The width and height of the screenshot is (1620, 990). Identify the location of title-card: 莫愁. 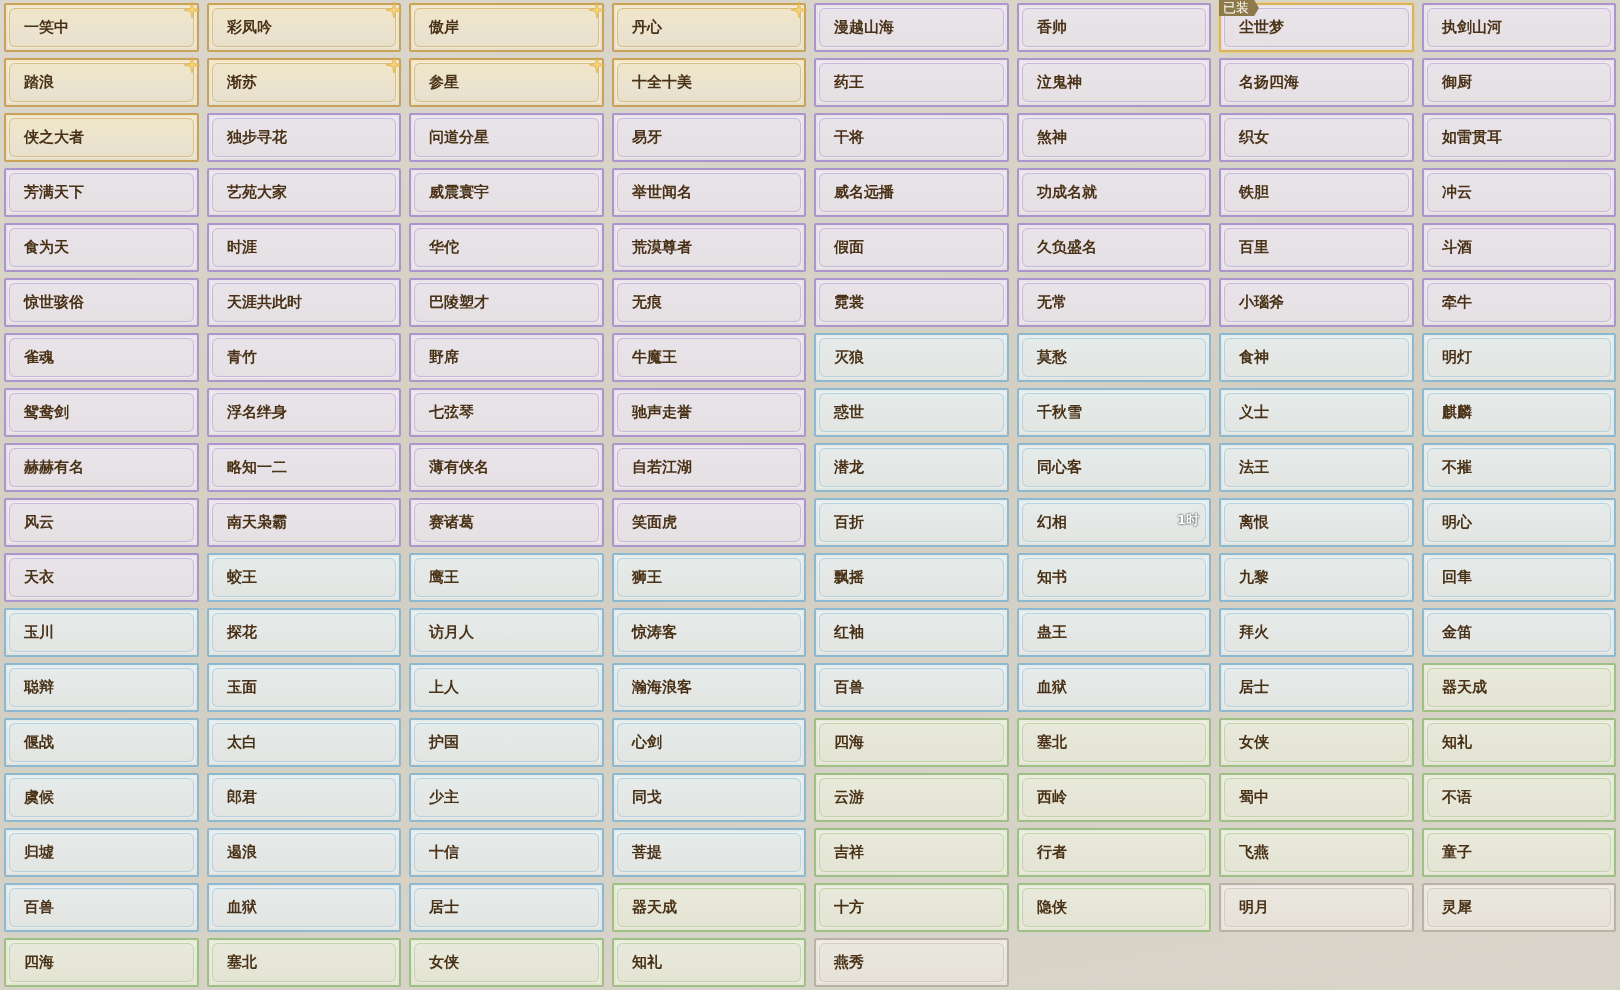
(1113, 357).